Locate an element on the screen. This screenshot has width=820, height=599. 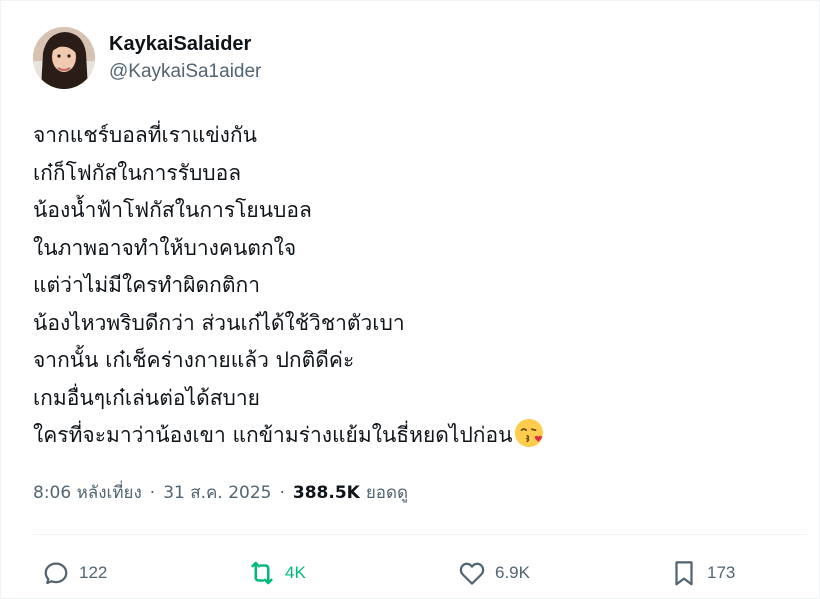
post-header: KaykaiSalaider @KaykaiSa1aider is located at coordinates (147, 58).